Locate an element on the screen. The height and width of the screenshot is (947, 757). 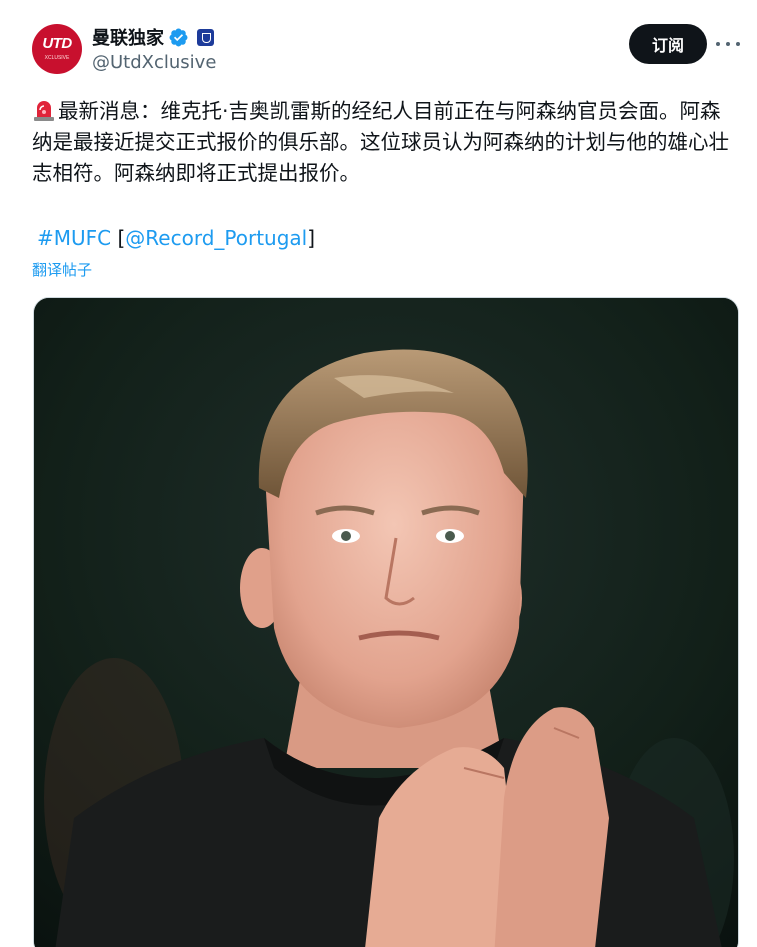
subscribe-button: 订阅 is located at coordinates (668, 44).